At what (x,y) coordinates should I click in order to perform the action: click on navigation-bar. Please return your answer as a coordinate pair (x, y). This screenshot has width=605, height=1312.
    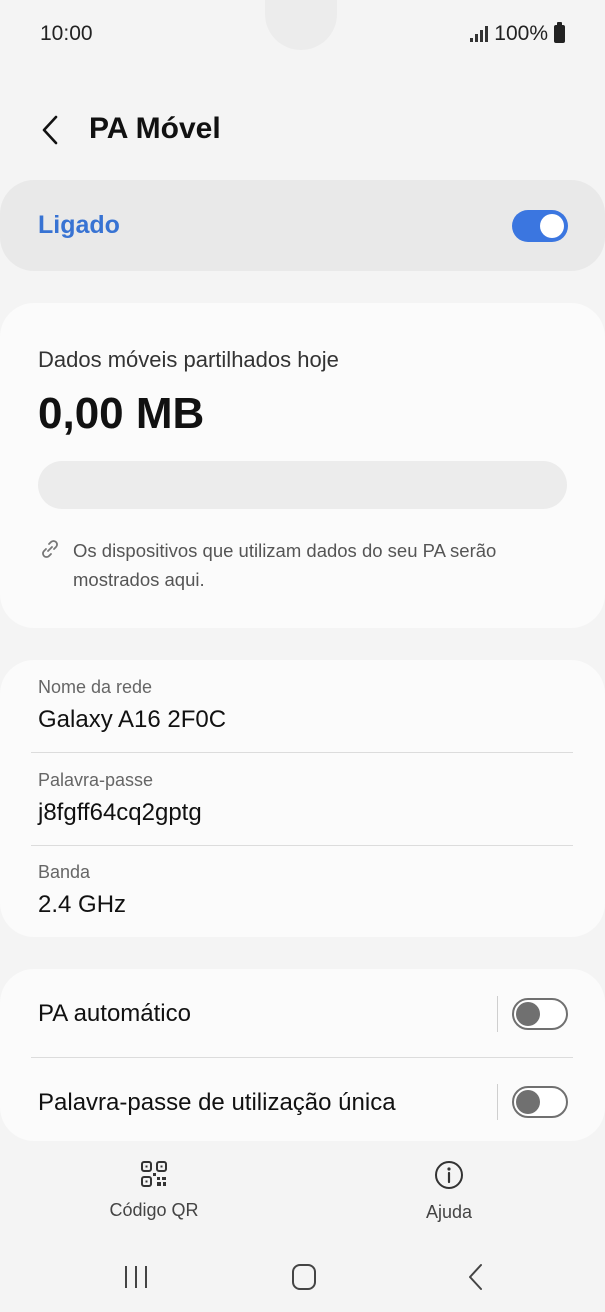
    Looking at the image, I should click on (302, 1278).